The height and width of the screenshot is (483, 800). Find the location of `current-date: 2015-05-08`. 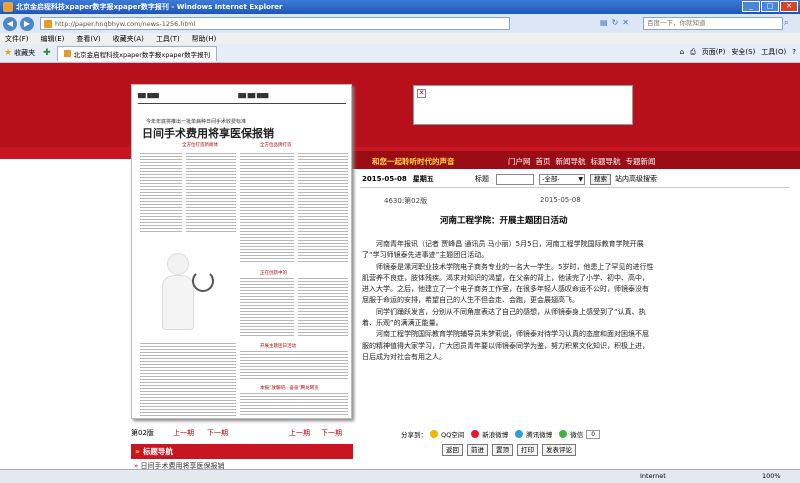

current-date: 2015-05-08 is located at coordinates (384, 179).